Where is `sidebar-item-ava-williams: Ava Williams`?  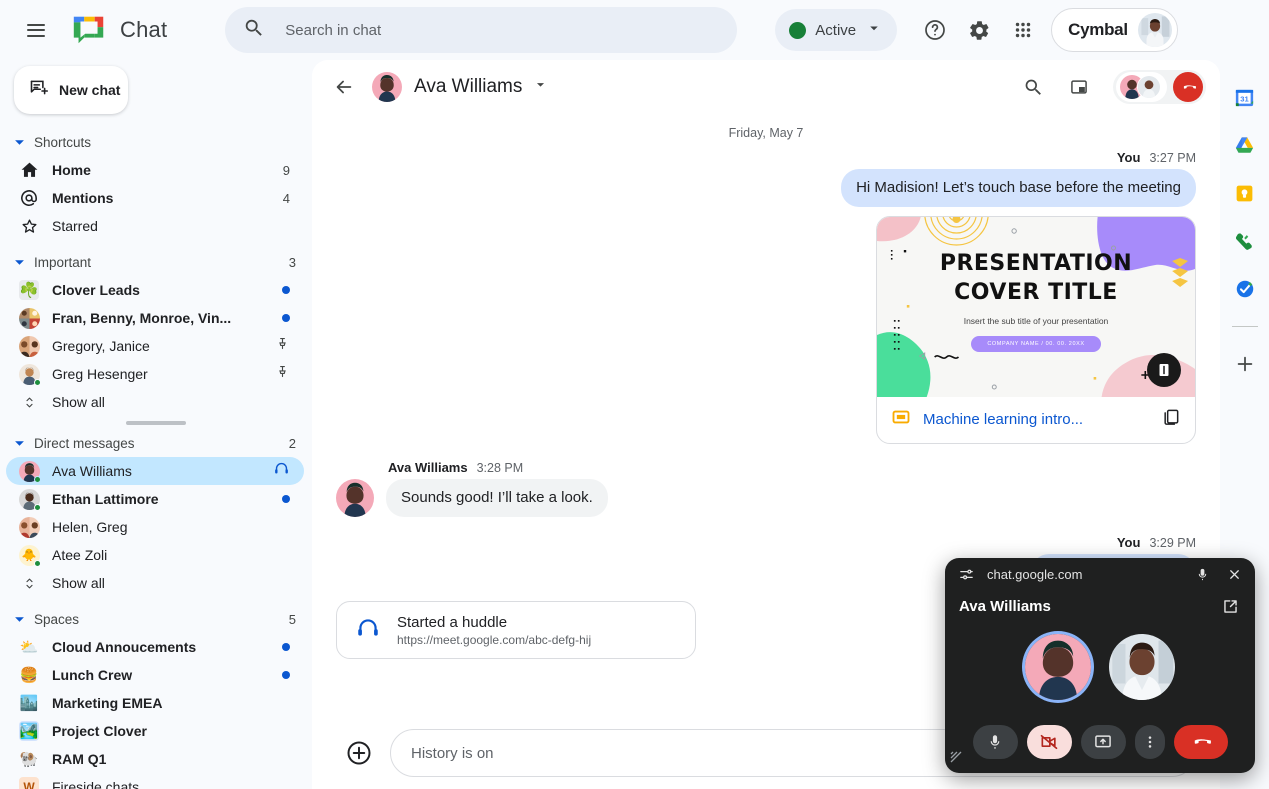 sidebar-item-ava-williams: Ava Williams is located at coordinates (155, 471).